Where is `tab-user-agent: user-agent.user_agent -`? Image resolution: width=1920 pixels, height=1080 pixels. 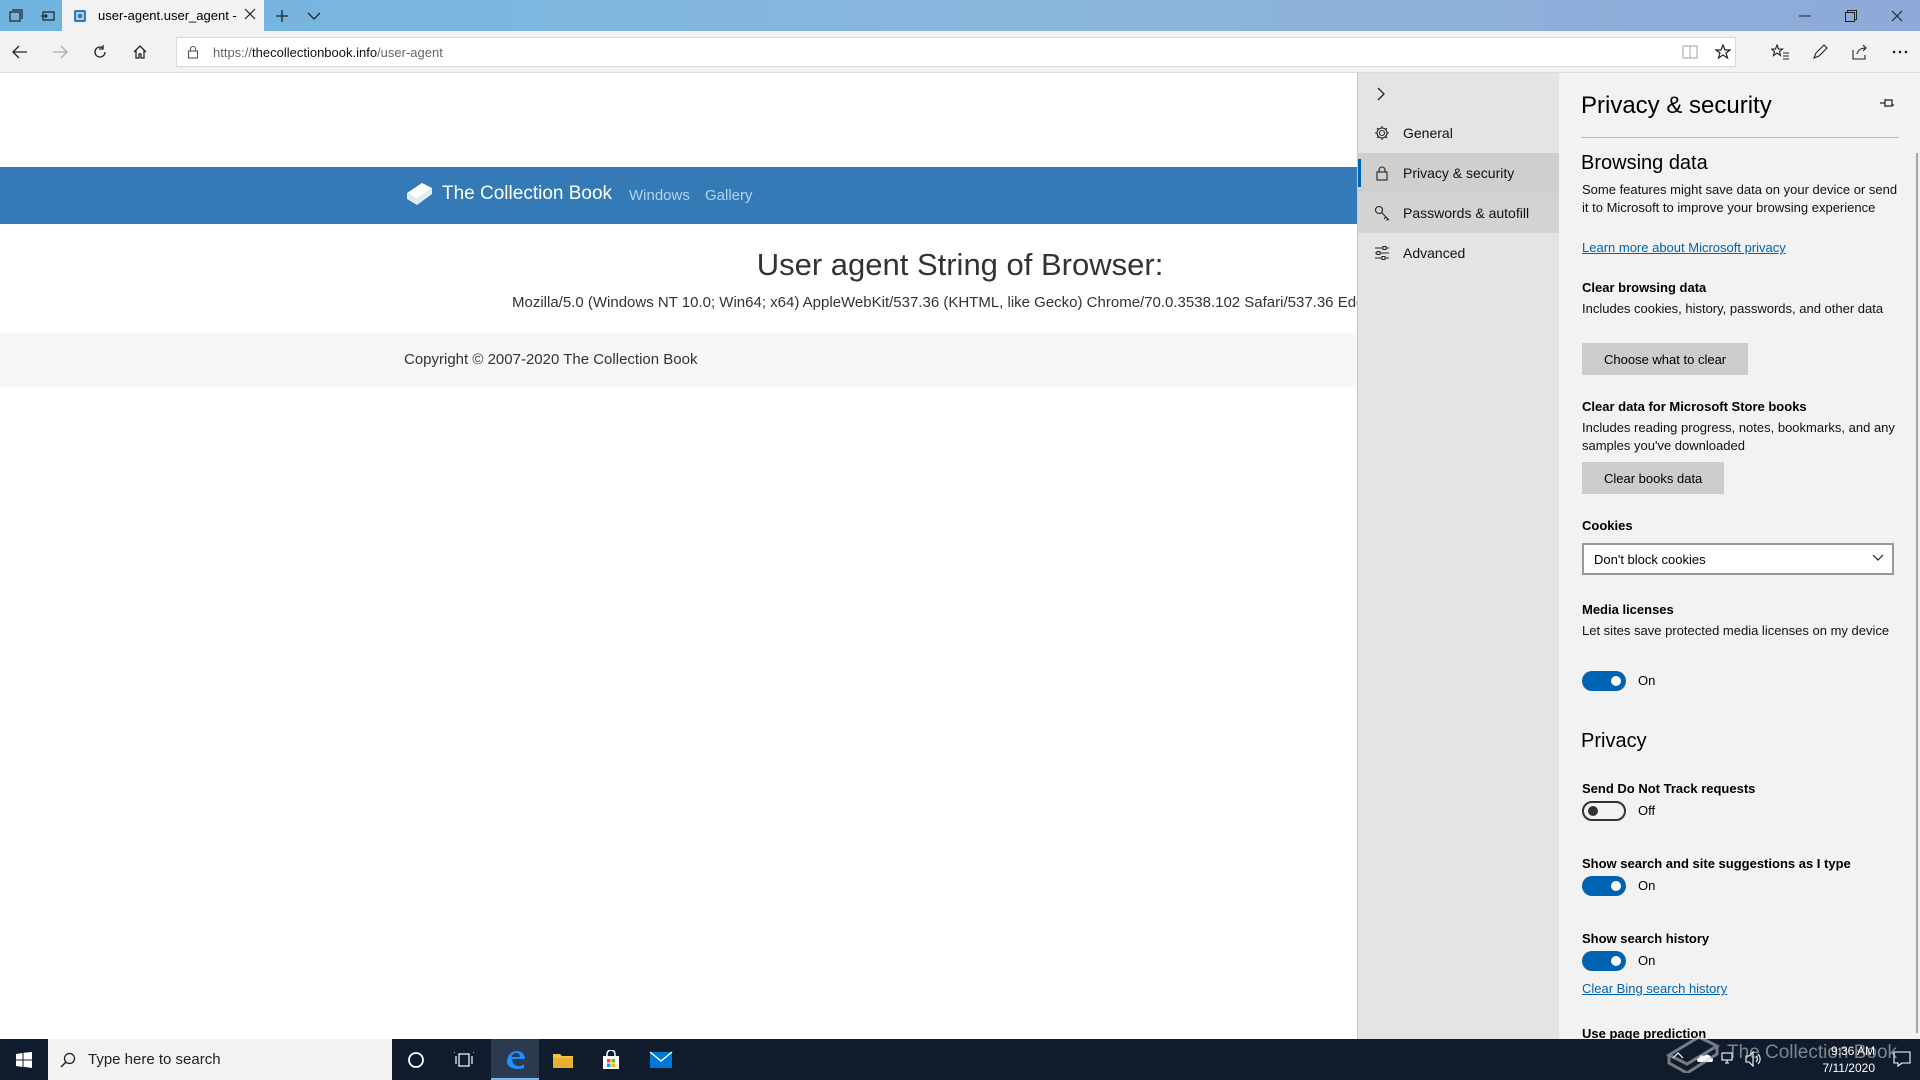
tab-user-agent: user-agent.user_agent - is located at coordinates (163, 15).